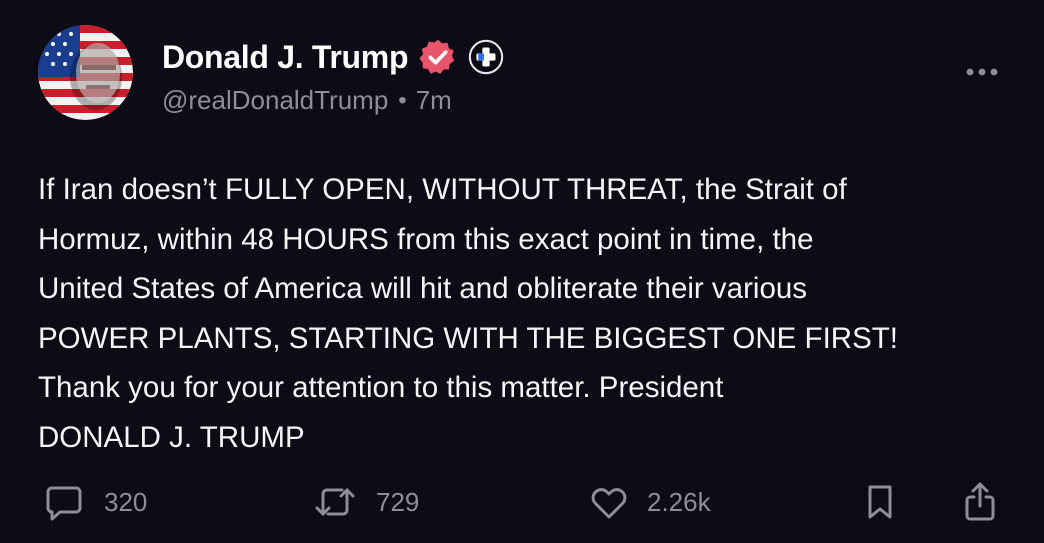 This screenshot has width=1044, height=543. Describe the element at coordinates (398, 501) in the screenshot. I see `repost-count: 729` at that location.